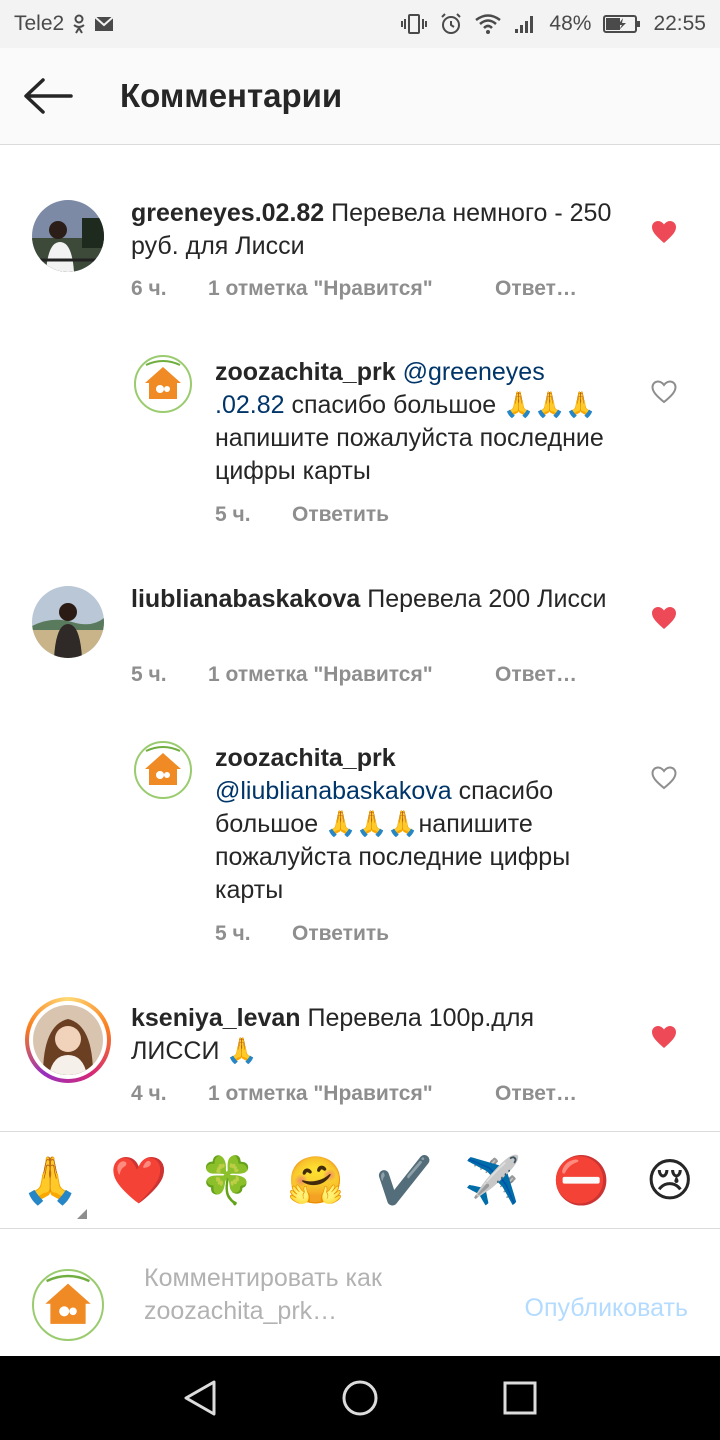  Describe the element at coordinates (451, 24) in the screenshot. I see `alarm-icon` at that location.